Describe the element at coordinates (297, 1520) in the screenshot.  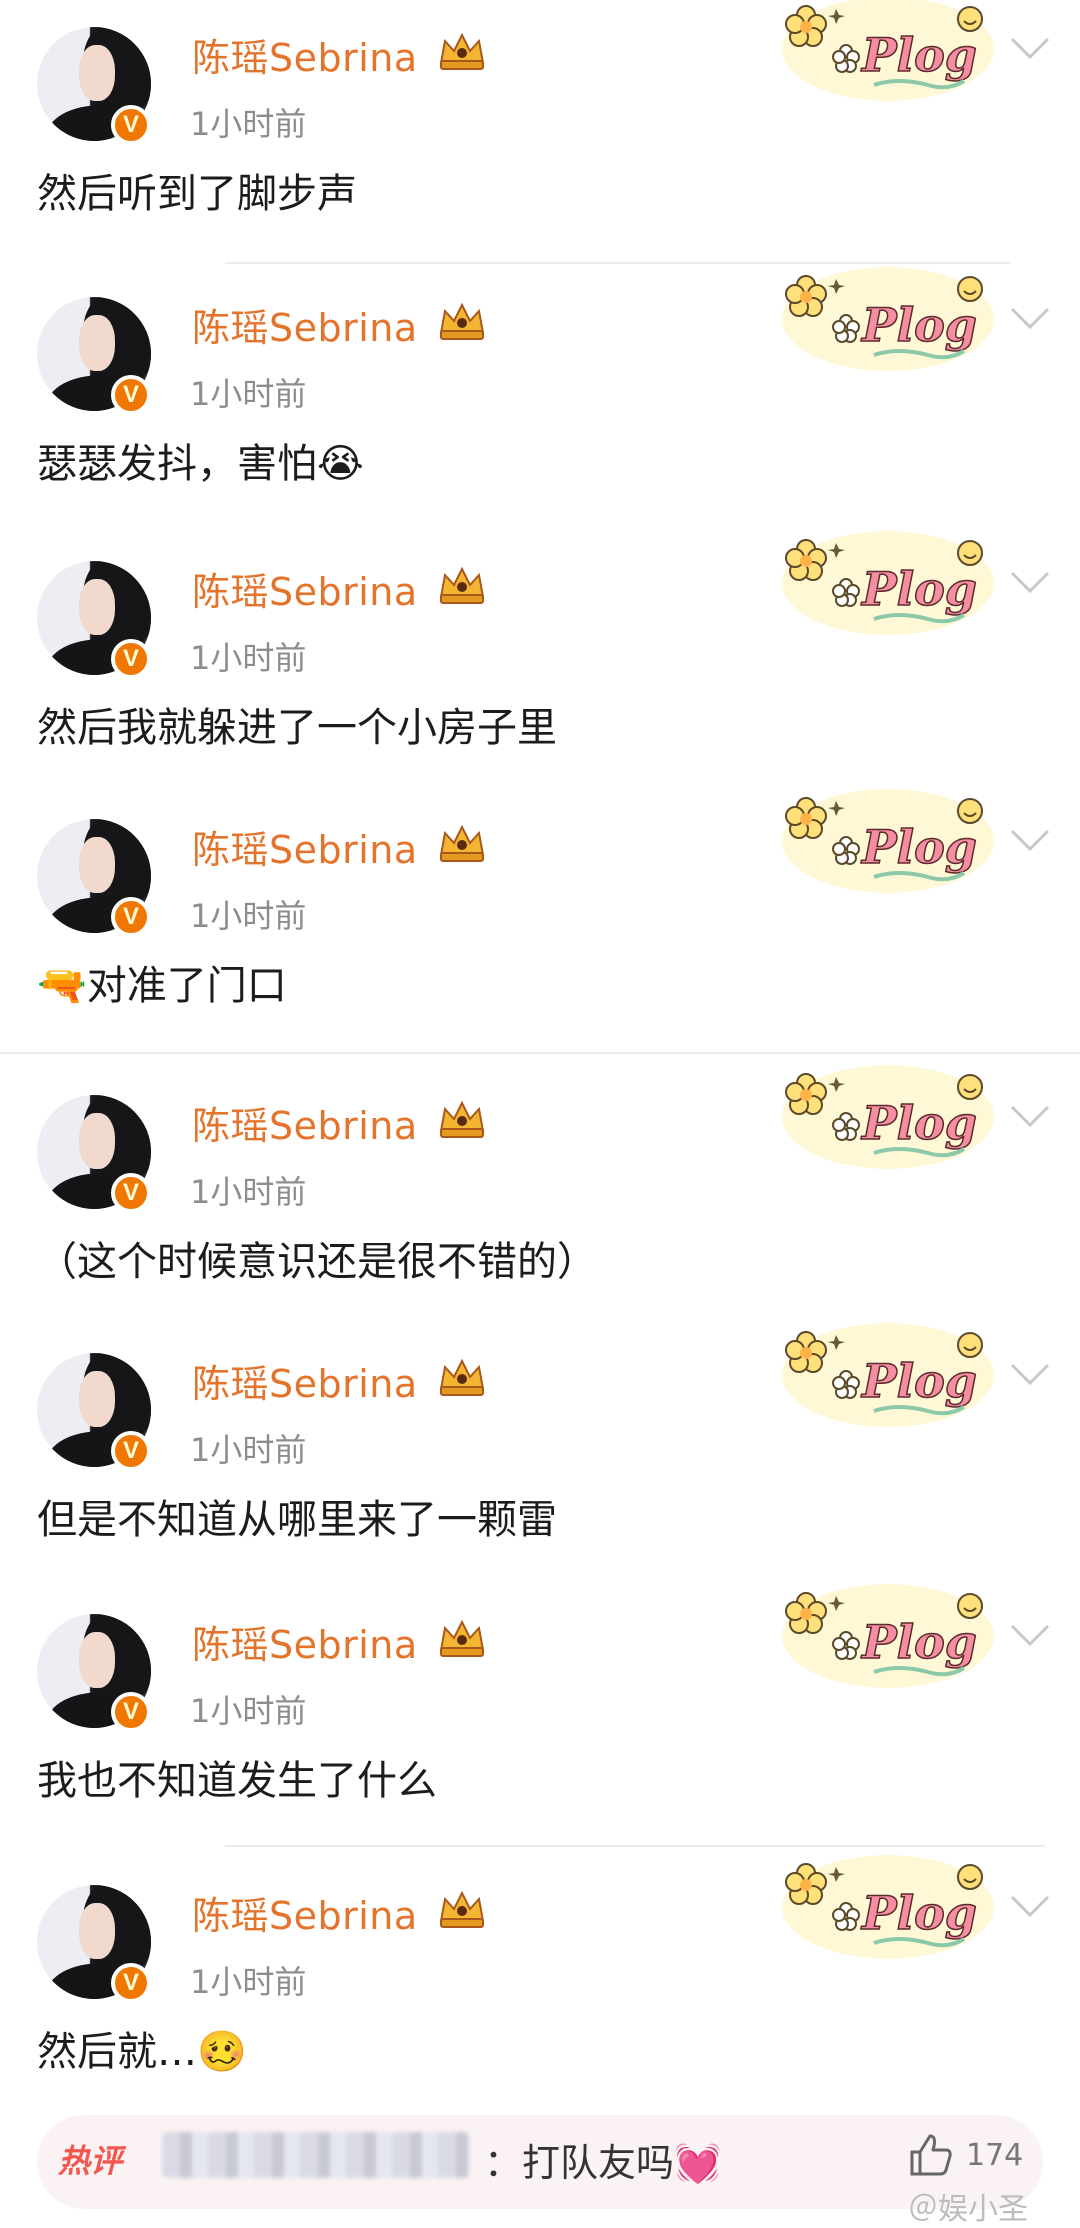
I see `post-text: 但是不知道从哪里来了一颗雷` at that location.